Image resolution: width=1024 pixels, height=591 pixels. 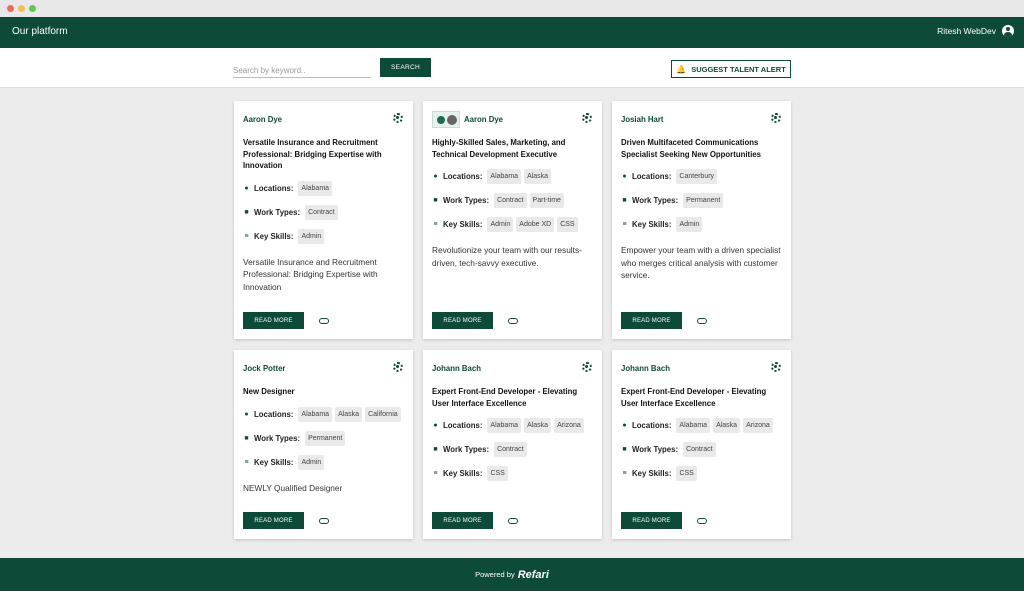 What do you see at coordinates (1008, 31) in the screenshot?
I see `user-account-icon` at bounding box center [1008, 31].